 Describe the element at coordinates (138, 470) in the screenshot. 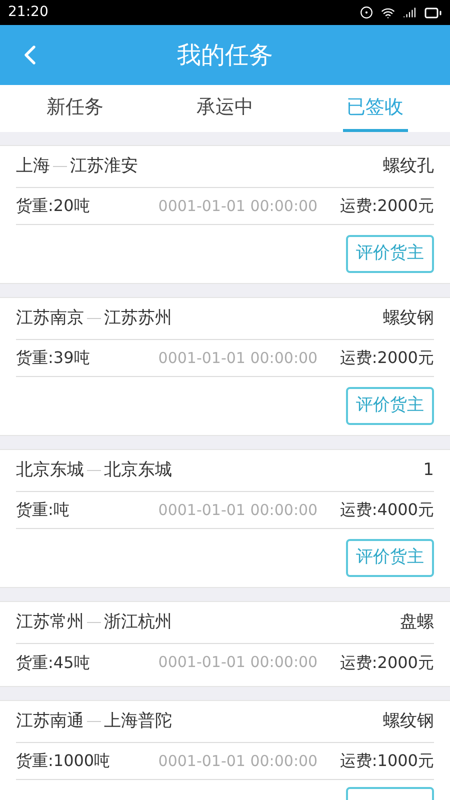

I see `destination-city: 北京东城` at that location.